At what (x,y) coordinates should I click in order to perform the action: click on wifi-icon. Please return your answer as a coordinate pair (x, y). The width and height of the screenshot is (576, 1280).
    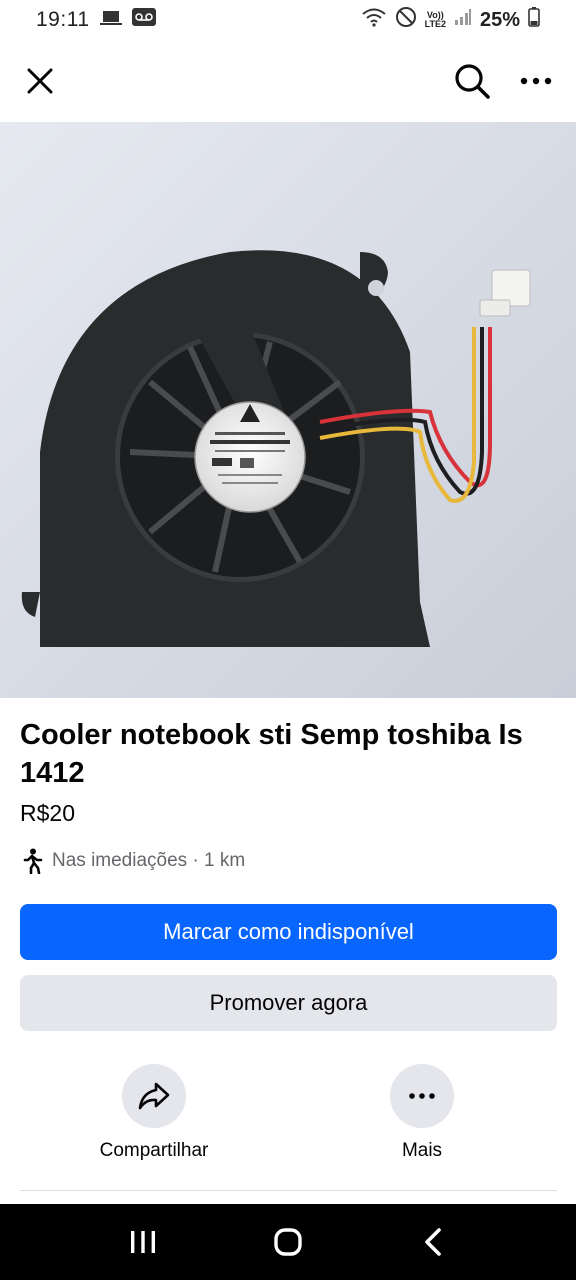
    Looking at the image, I should click on (374, 20).